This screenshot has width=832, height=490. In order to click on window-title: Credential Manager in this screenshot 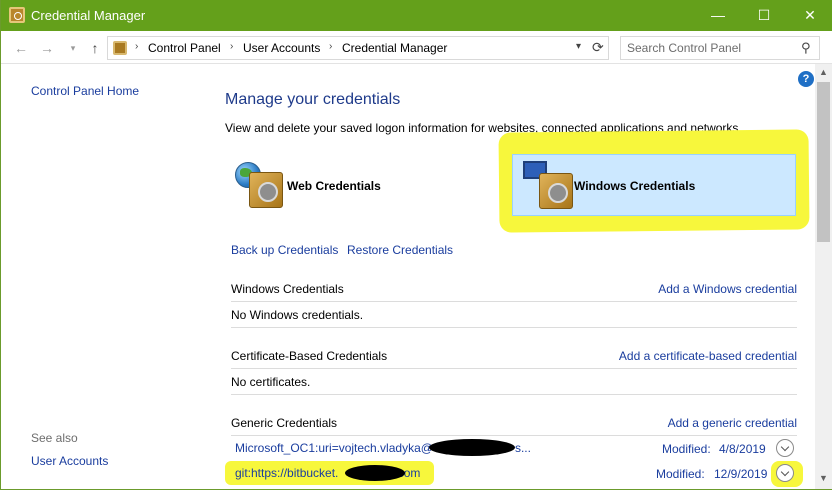, I will do `click(88, 15)`.